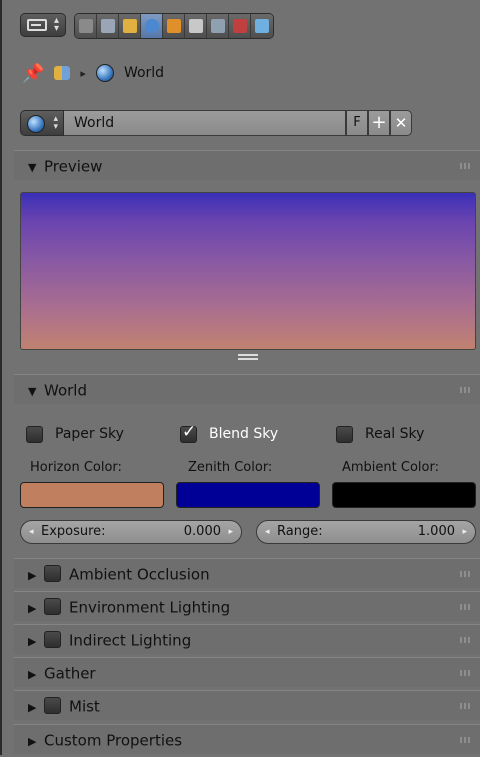 This screenshot has width=480, height=757. I want to click on exposure-value: 0.000, so click(202, 531).